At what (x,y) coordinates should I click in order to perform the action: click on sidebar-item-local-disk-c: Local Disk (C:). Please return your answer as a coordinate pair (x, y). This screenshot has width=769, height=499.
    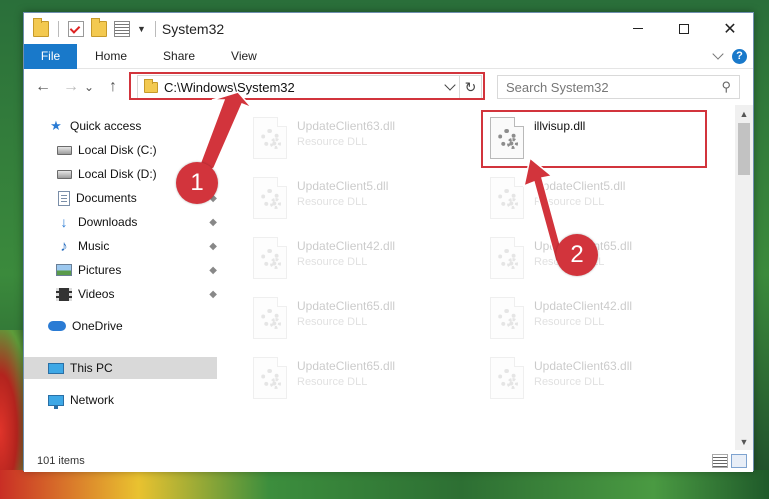
    Looking at the image, I should click on (120, 150).